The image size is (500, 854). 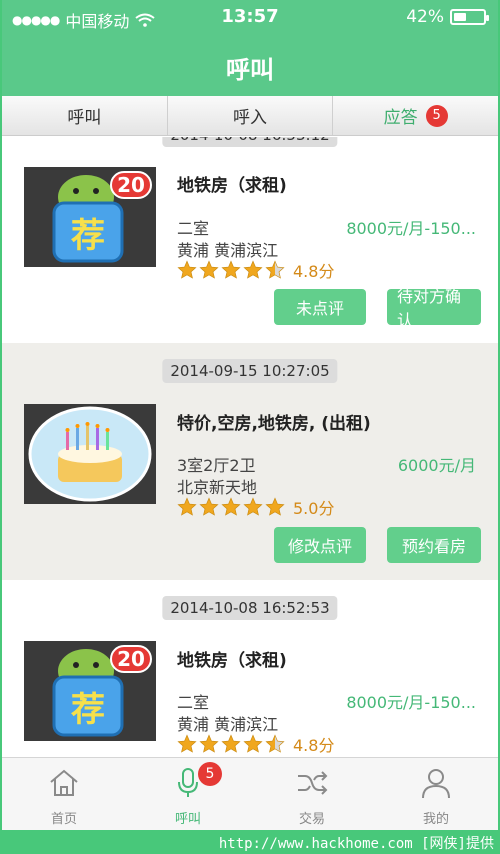 What do you see at coordinates (435, 819) in the screenshot?
I see `tabbar-label: 我的` at bounding box center [435, 819].